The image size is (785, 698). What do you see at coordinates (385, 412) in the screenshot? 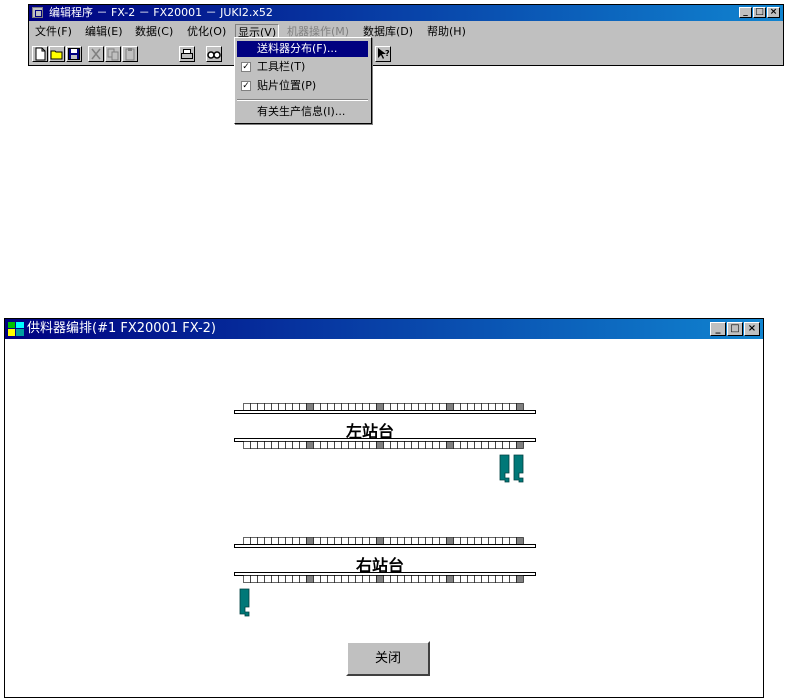
I see `left-station-rail-top` at bounding box center [385, 412].